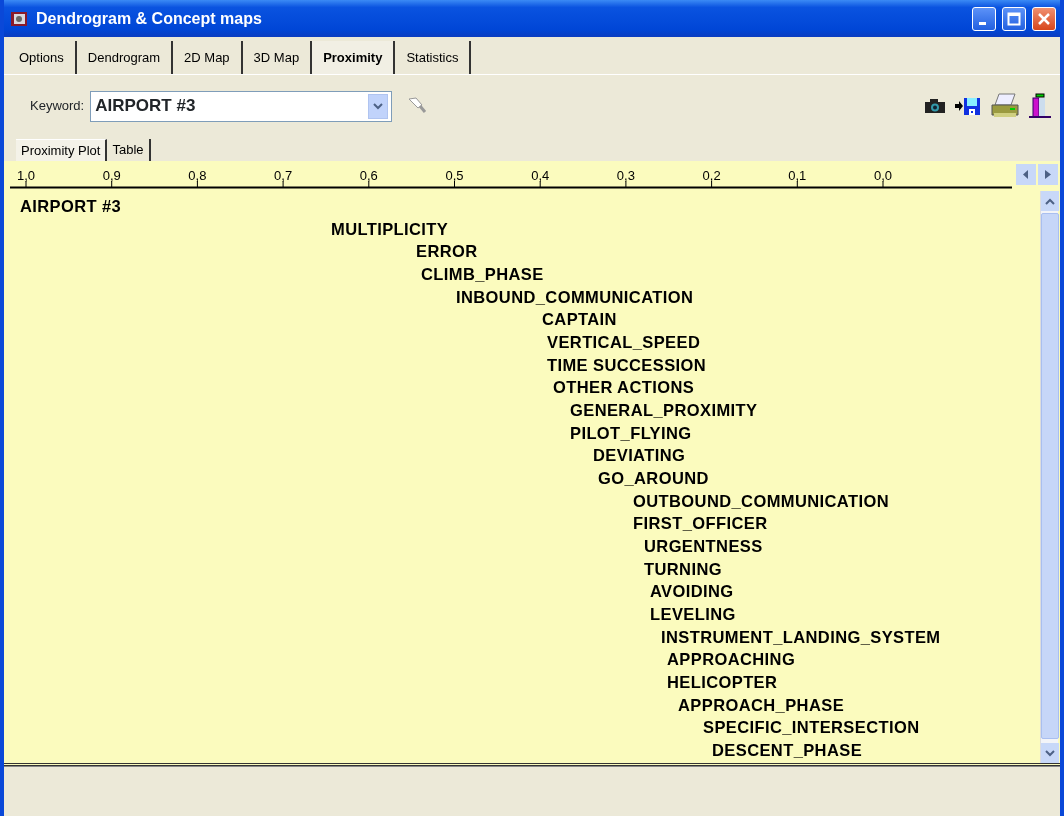  I want to click on keyword-label: Keyword:, so click(57, 106).